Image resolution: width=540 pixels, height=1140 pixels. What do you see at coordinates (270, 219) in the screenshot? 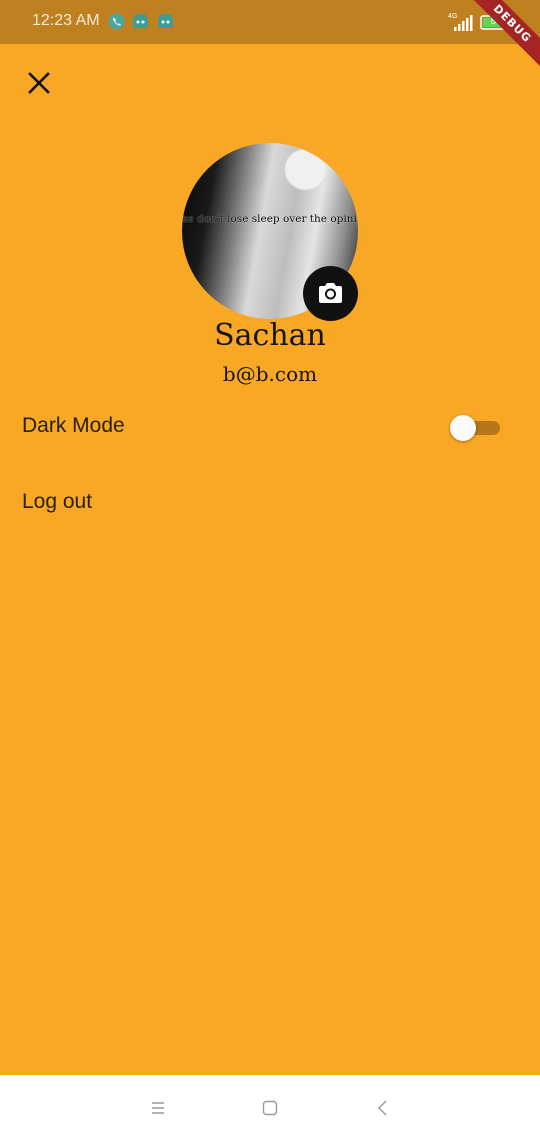
I see `avatar-image-caption: ves don't lose sleep over the opinion of` at bounding box center [270, 219].